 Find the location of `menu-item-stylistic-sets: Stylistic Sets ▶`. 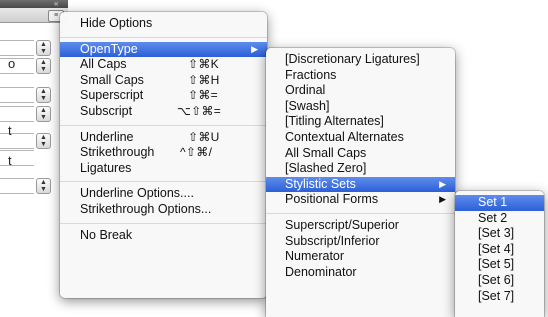

menu-item-stylistic-sets: Stylistic Sets ▶ is located at coordinates (360, 184).